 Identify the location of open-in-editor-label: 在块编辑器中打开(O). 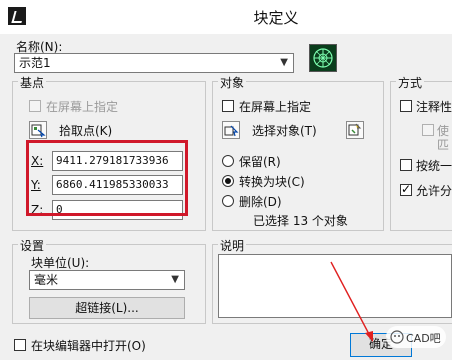
(88, 346).